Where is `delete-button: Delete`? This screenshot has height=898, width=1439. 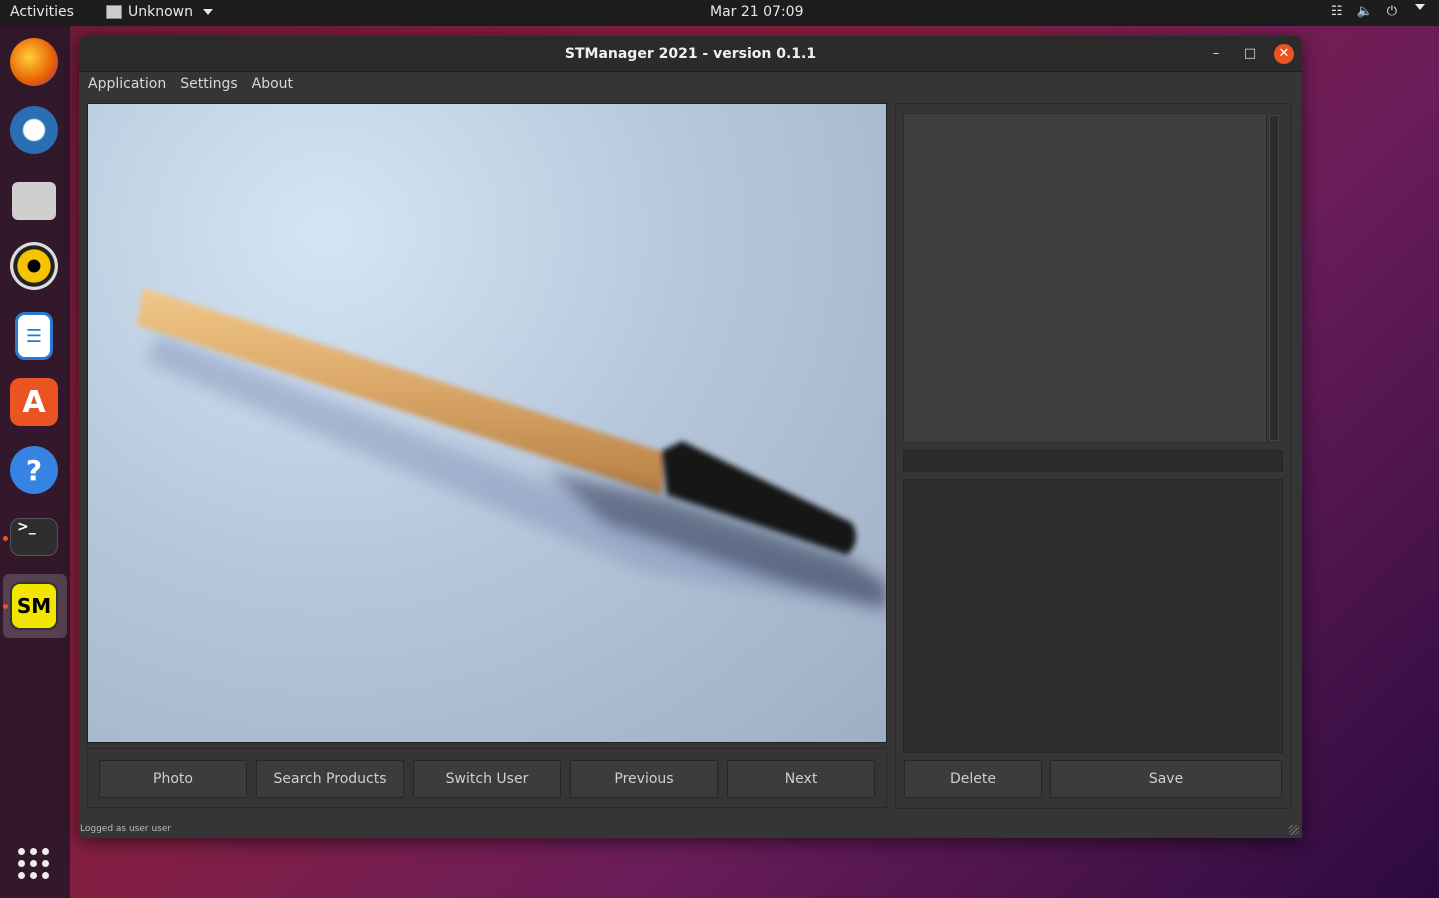 delete-button: Delete is located at coordinates (973, 779).